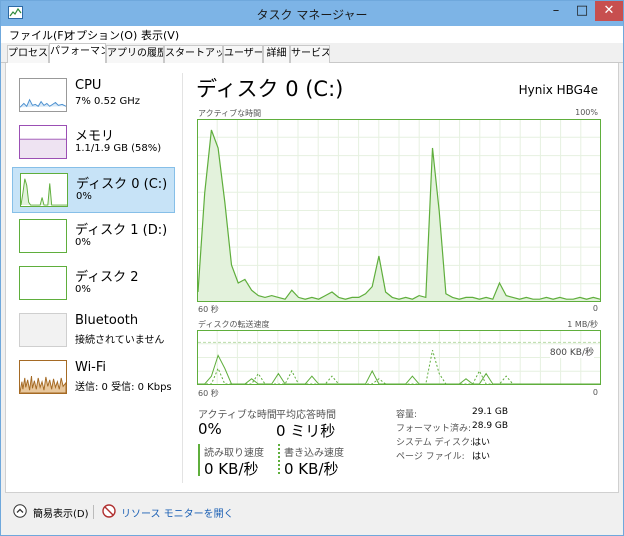 Image resolution: width=624 pixels, height=536 pixels. What do you see at coordinates (101, 35) in the screenshot?
I see `menu-options: オプション(O)` at bounding box center [101, 35].